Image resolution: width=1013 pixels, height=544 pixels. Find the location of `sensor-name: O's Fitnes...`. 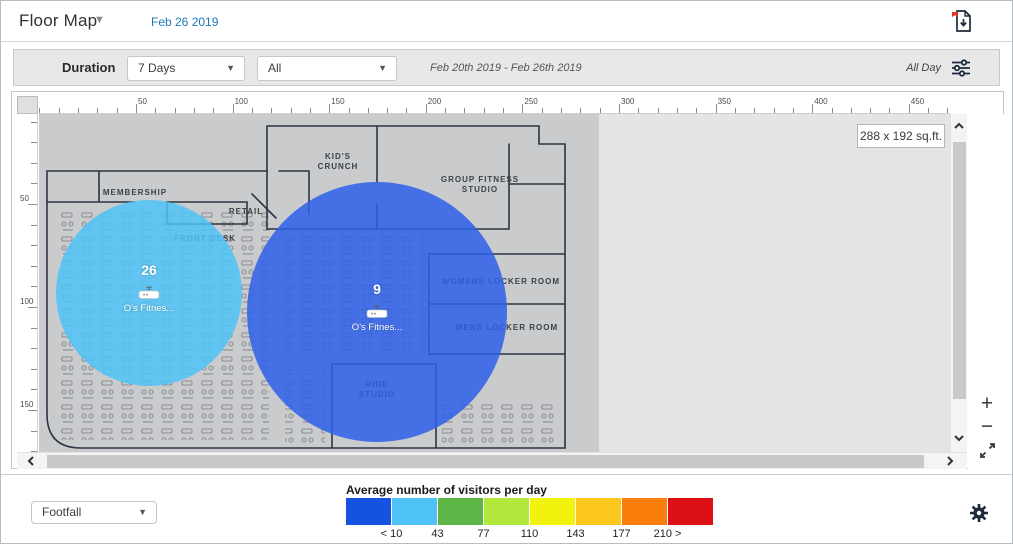

sensor-name: O's Fitnes... is located at coordinates (149, 308).